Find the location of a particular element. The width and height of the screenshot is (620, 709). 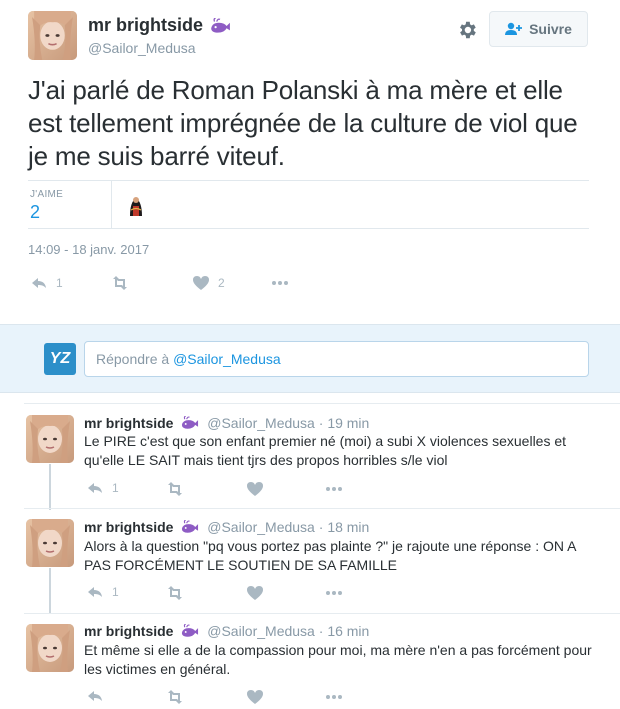

like-count: 2 is located at coordinates (221, 283).